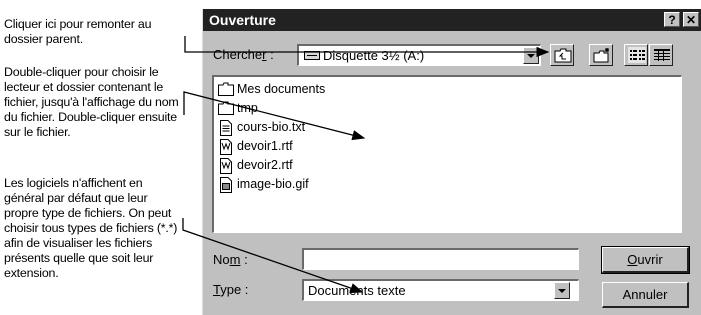 The width and height of the screenshot is (701, 315). I want to click on up-one-level-button, so click(562, 55).